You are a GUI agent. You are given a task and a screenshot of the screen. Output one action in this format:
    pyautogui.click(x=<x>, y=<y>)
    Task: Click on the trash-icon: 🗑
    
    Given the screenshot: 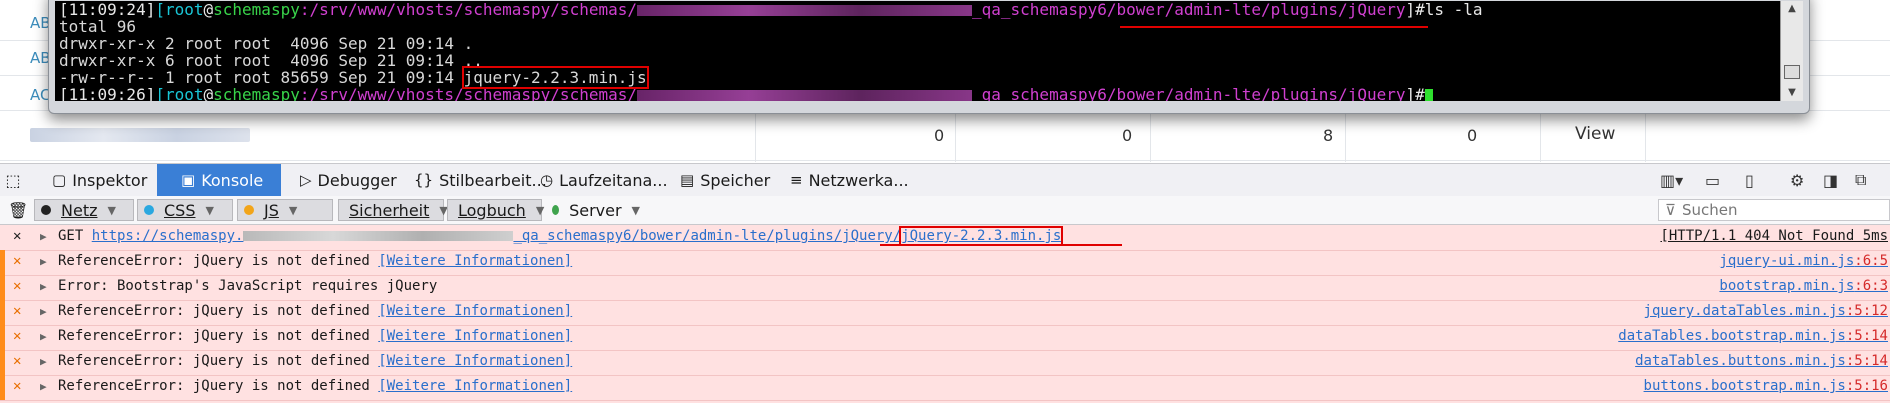 What is the action you would take?
    pyautogui.click(x=18, y=210)
    